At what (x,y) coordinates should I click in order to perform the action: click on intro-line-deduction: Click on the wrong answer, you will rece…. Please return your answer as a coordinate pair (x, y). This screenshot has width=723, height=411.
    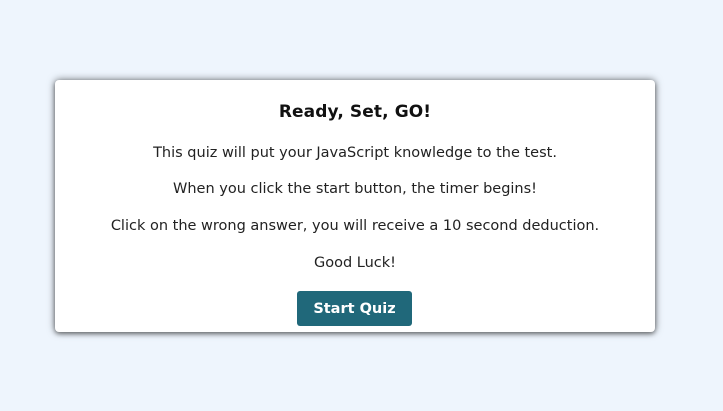
    Looking at the image, I should click on (355, 226).